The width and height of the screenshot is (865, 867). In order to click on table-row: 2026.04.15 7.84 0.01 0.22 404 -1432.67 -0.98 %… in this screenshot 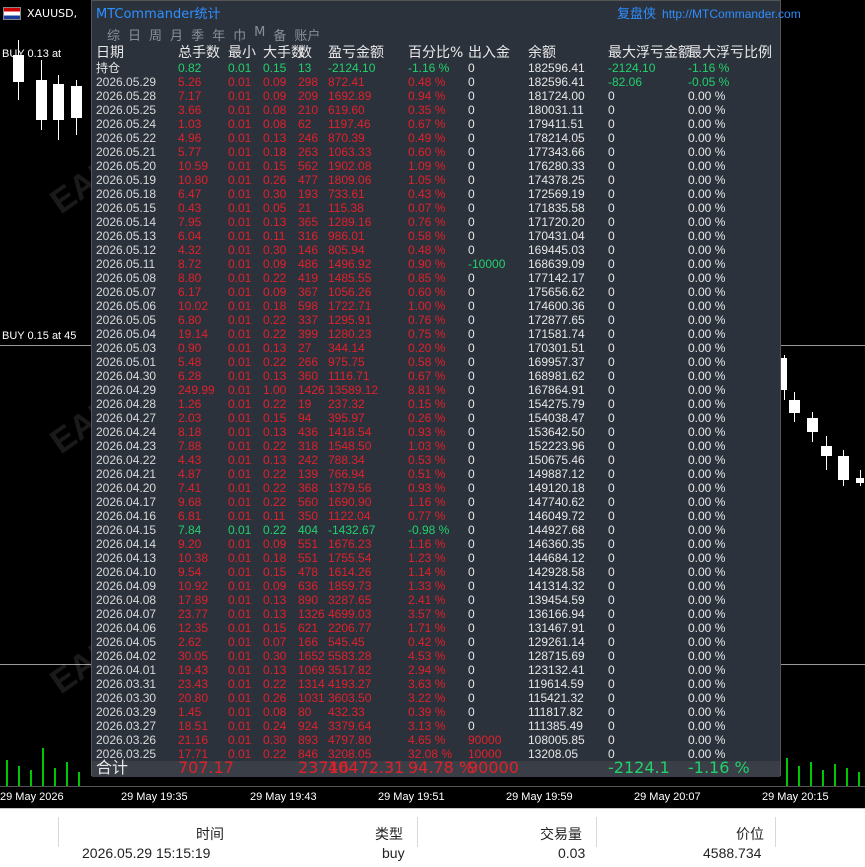, I will do `click(437, 530)`.